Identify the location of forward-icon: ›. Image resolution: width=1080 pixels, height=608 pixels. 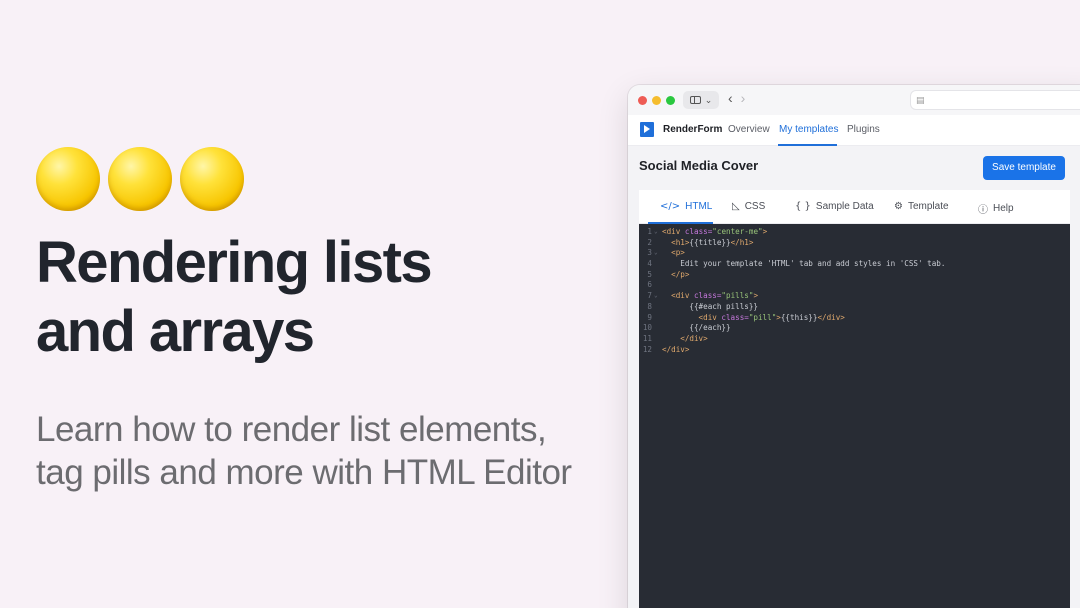
(743, 98).